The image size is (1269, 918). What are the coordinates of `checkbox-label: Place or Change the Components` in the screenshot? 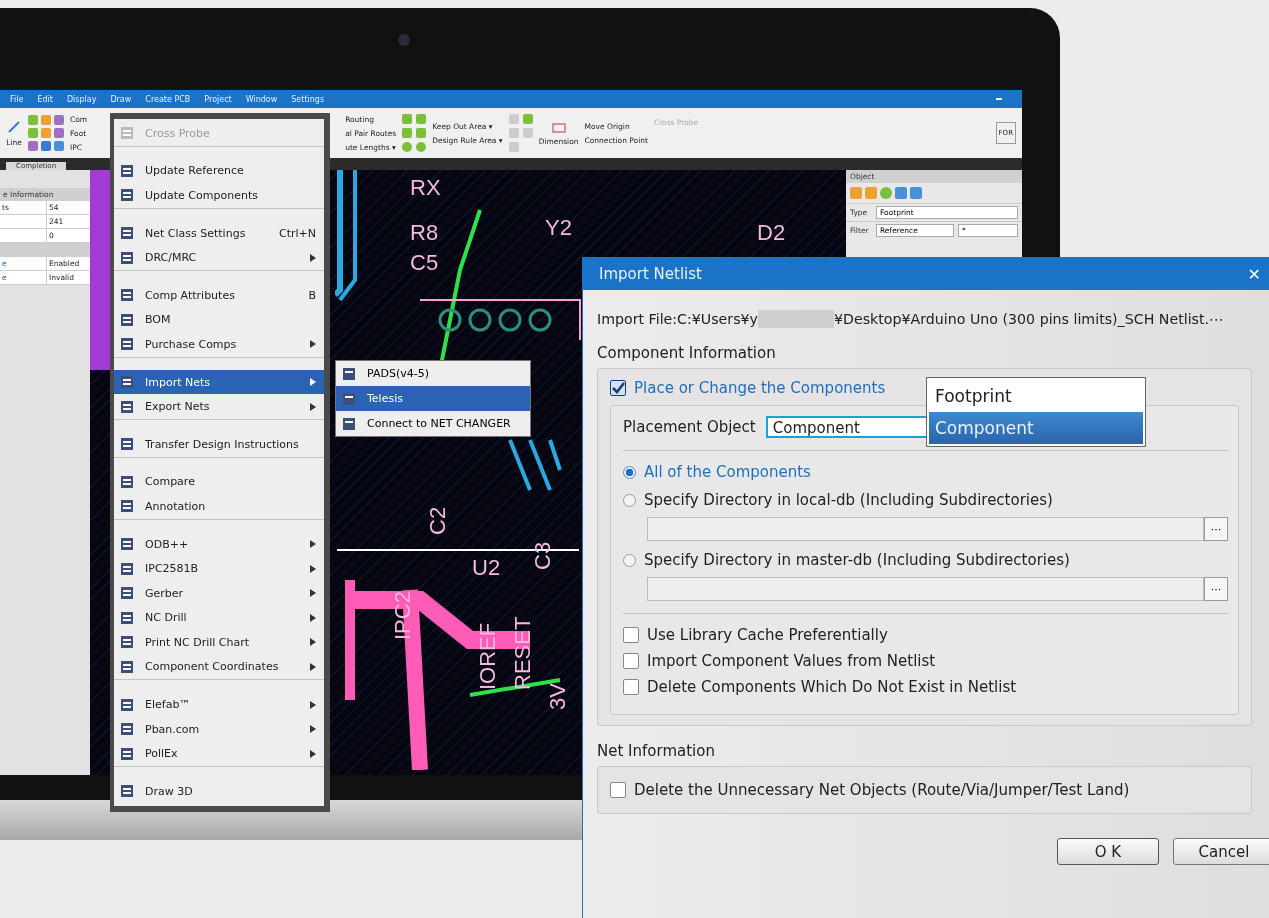 It's located at (760, 388).